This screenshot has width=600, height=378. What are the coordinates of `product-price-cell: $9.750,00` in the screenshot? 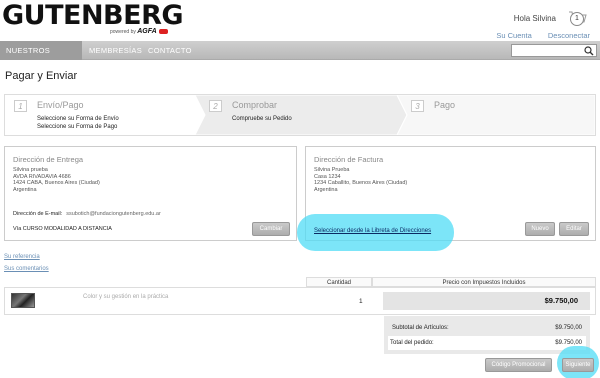 It's located at (486, 301).